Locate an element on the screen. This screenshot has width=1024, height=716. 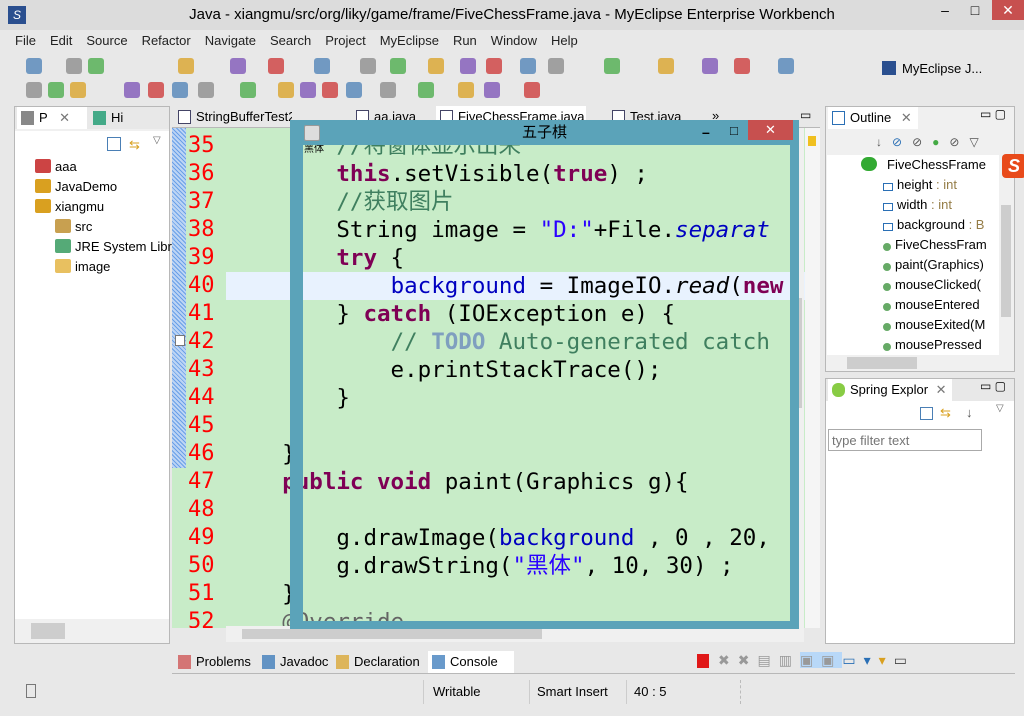
tab-spring-explorer: Spring Explor ✕ is located at coordinates (890, 390).